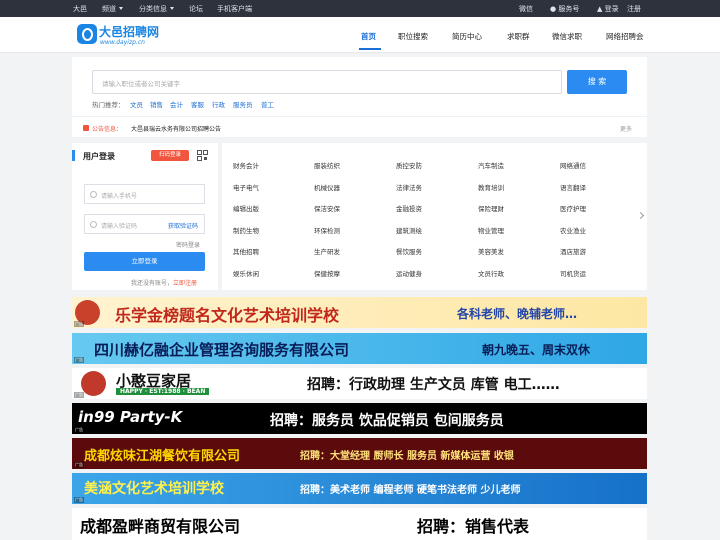  Describe the element at coordinates (327, 187) in the screenshot. I see `category-link: 机械仪器` at that location.